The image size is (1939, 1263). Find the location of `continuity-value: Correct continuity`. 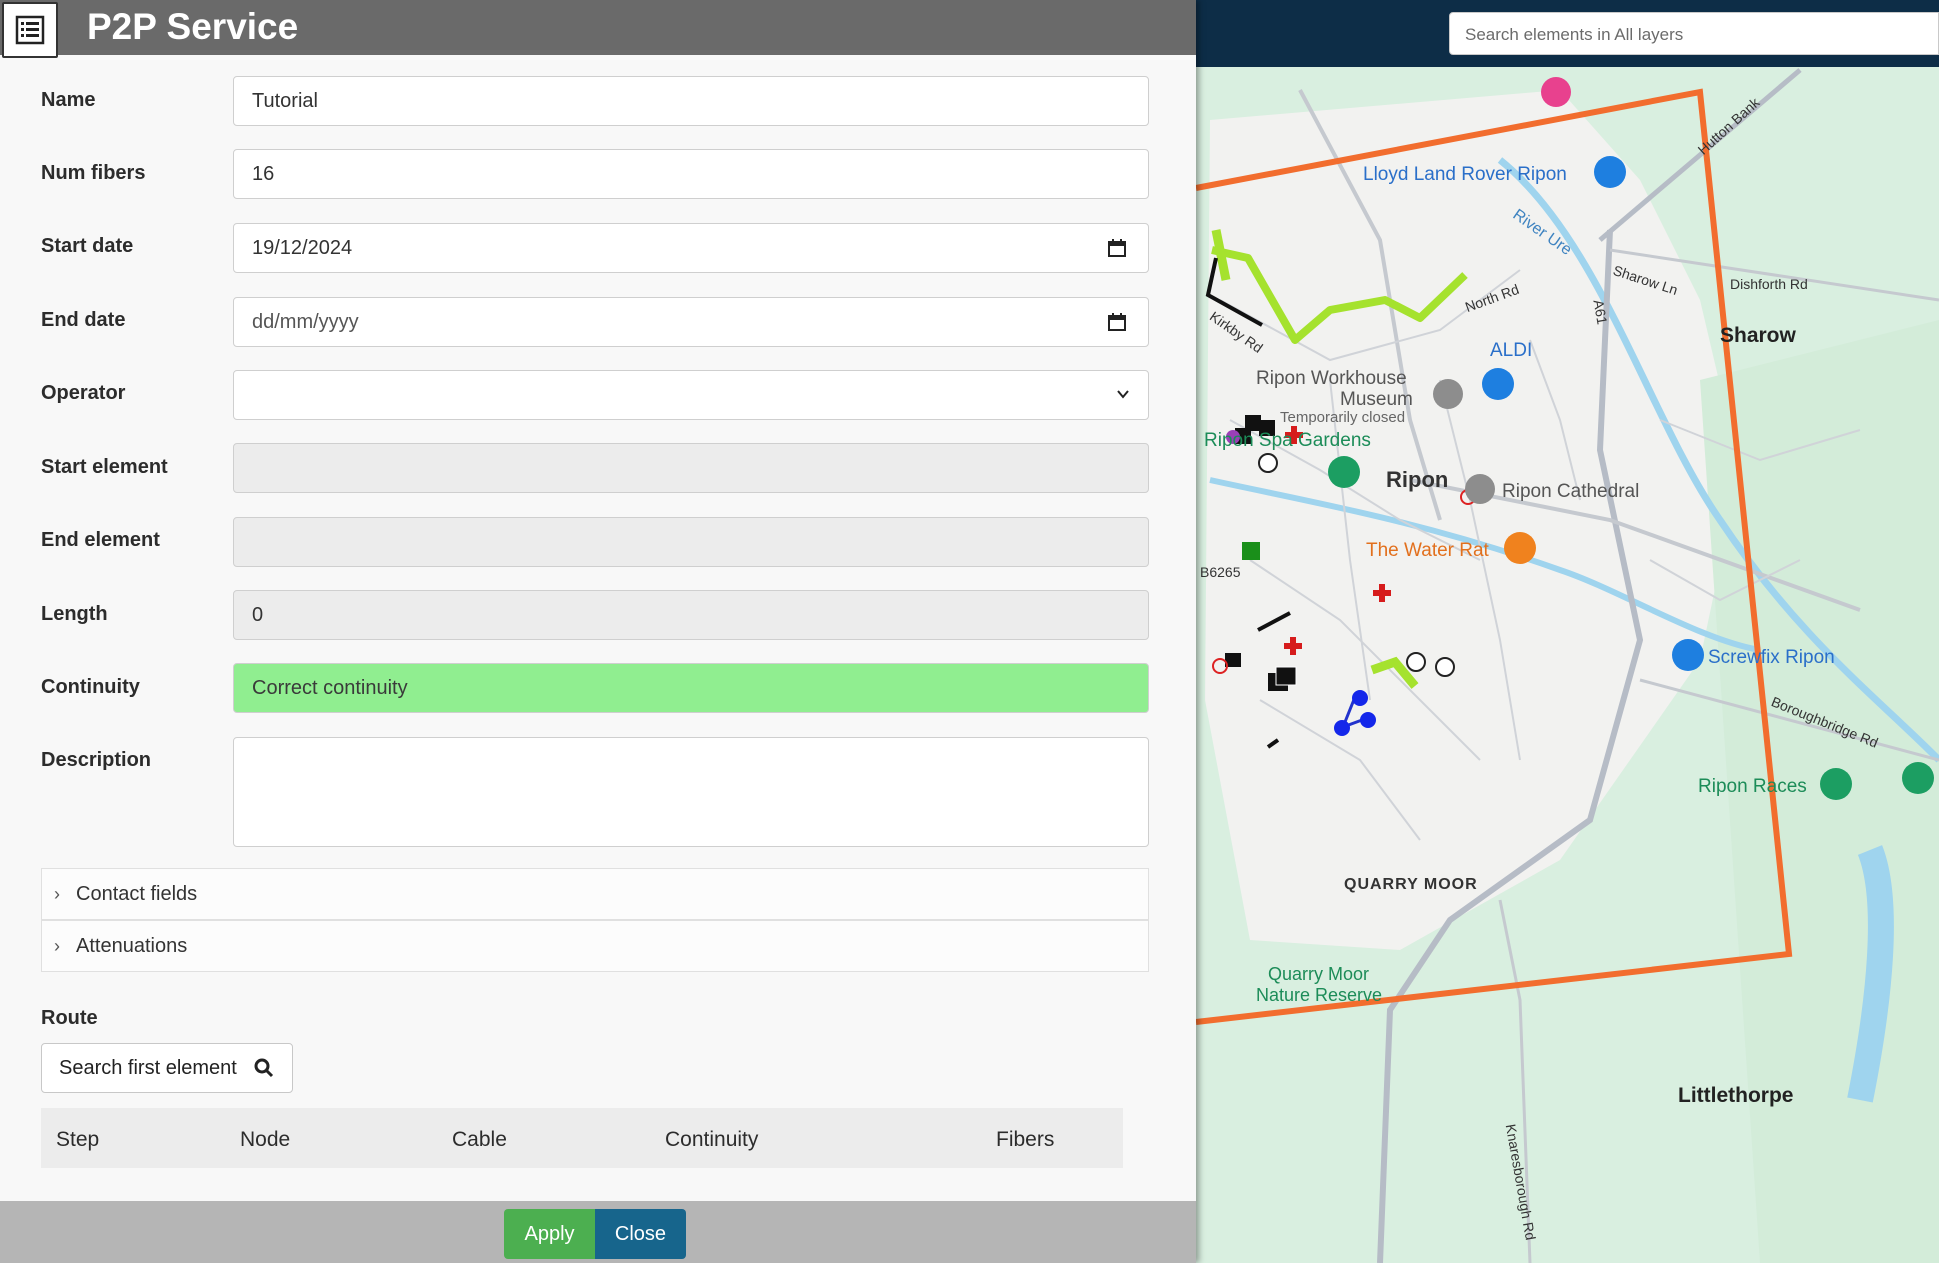

continuity-value: Correct continuity is located at coordinates (330, 688).